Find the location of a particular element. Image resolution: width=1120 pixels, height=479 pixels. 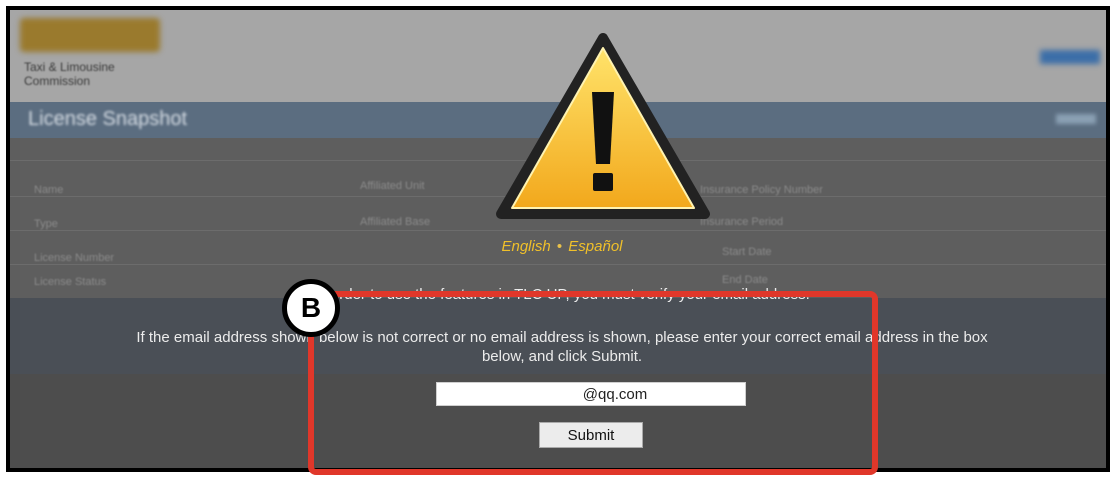

tlc-logo is located at coordinates (90, 35).